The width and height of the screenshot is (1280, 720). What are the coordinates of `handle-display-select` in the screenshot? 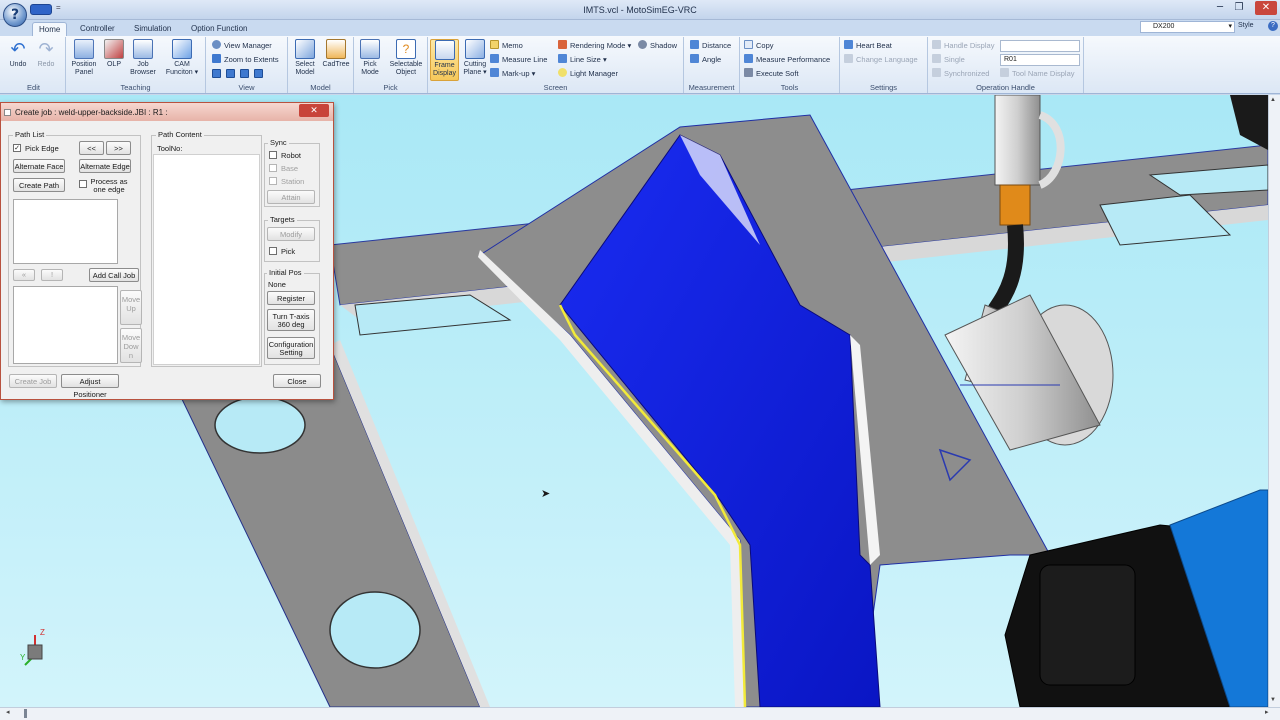 It's located at (1040, 46).